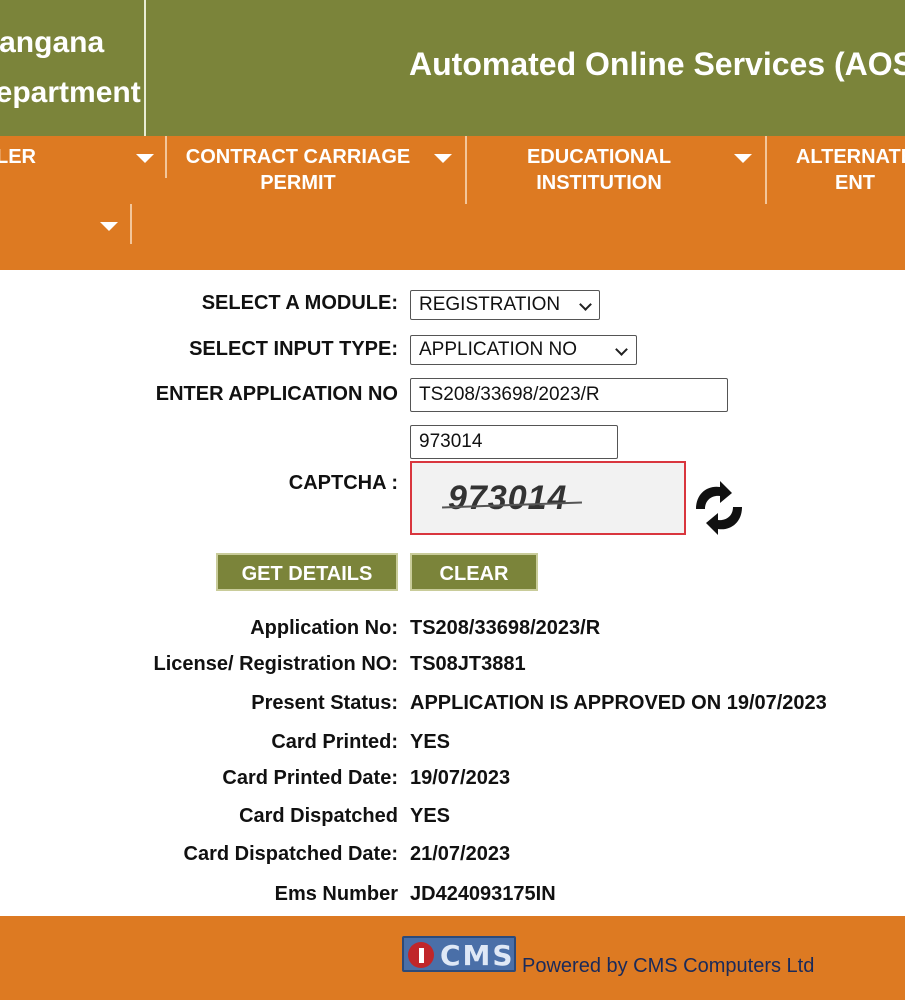 This screenshot has height=1000, width=905. I want to click on nav-item-label: ALTERNATE, so click(850, 157).